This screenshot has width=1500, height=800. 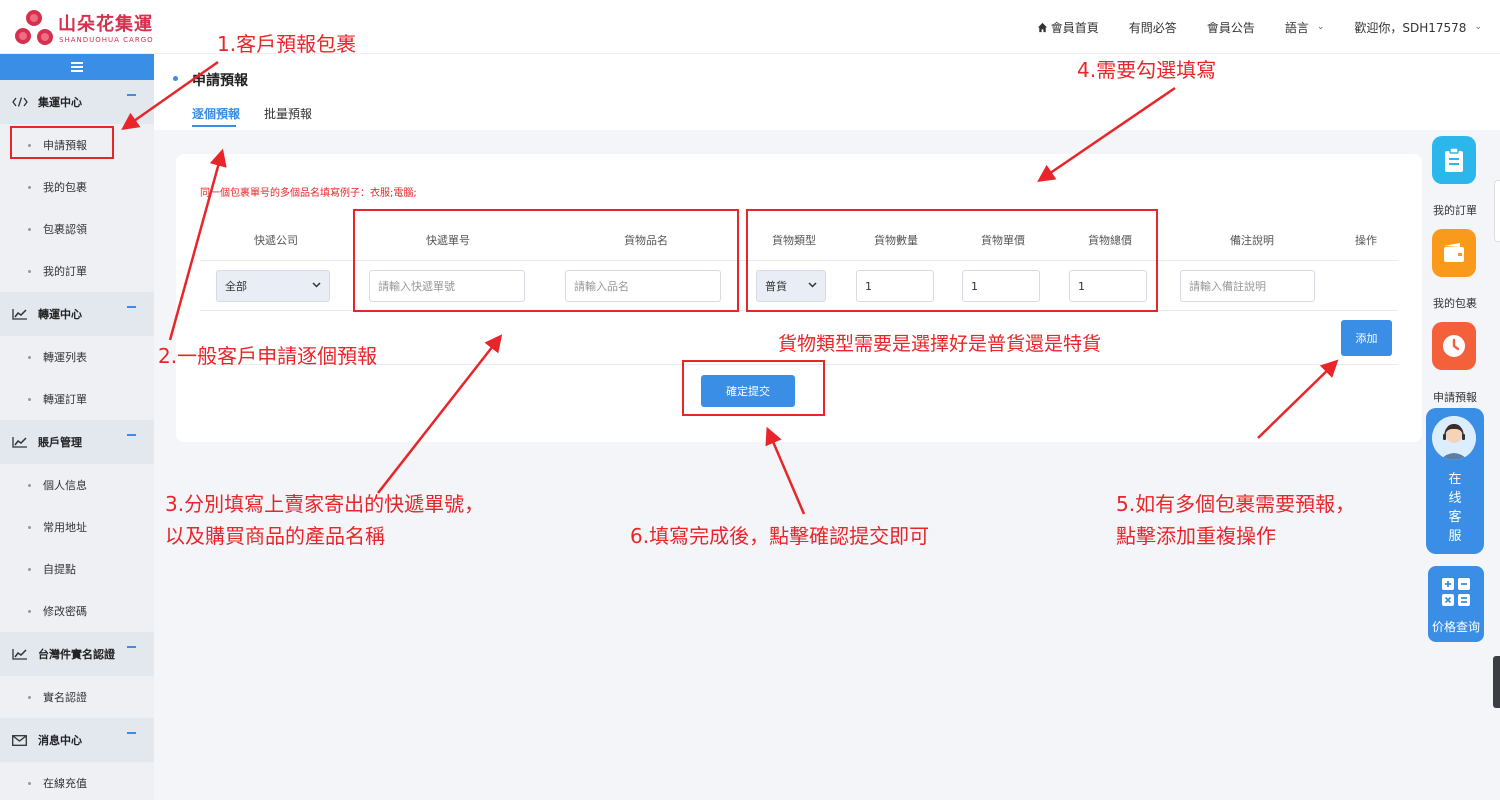 I want to click on sidebar-item-addresses: 常用地址, so click(x=77, y=527).